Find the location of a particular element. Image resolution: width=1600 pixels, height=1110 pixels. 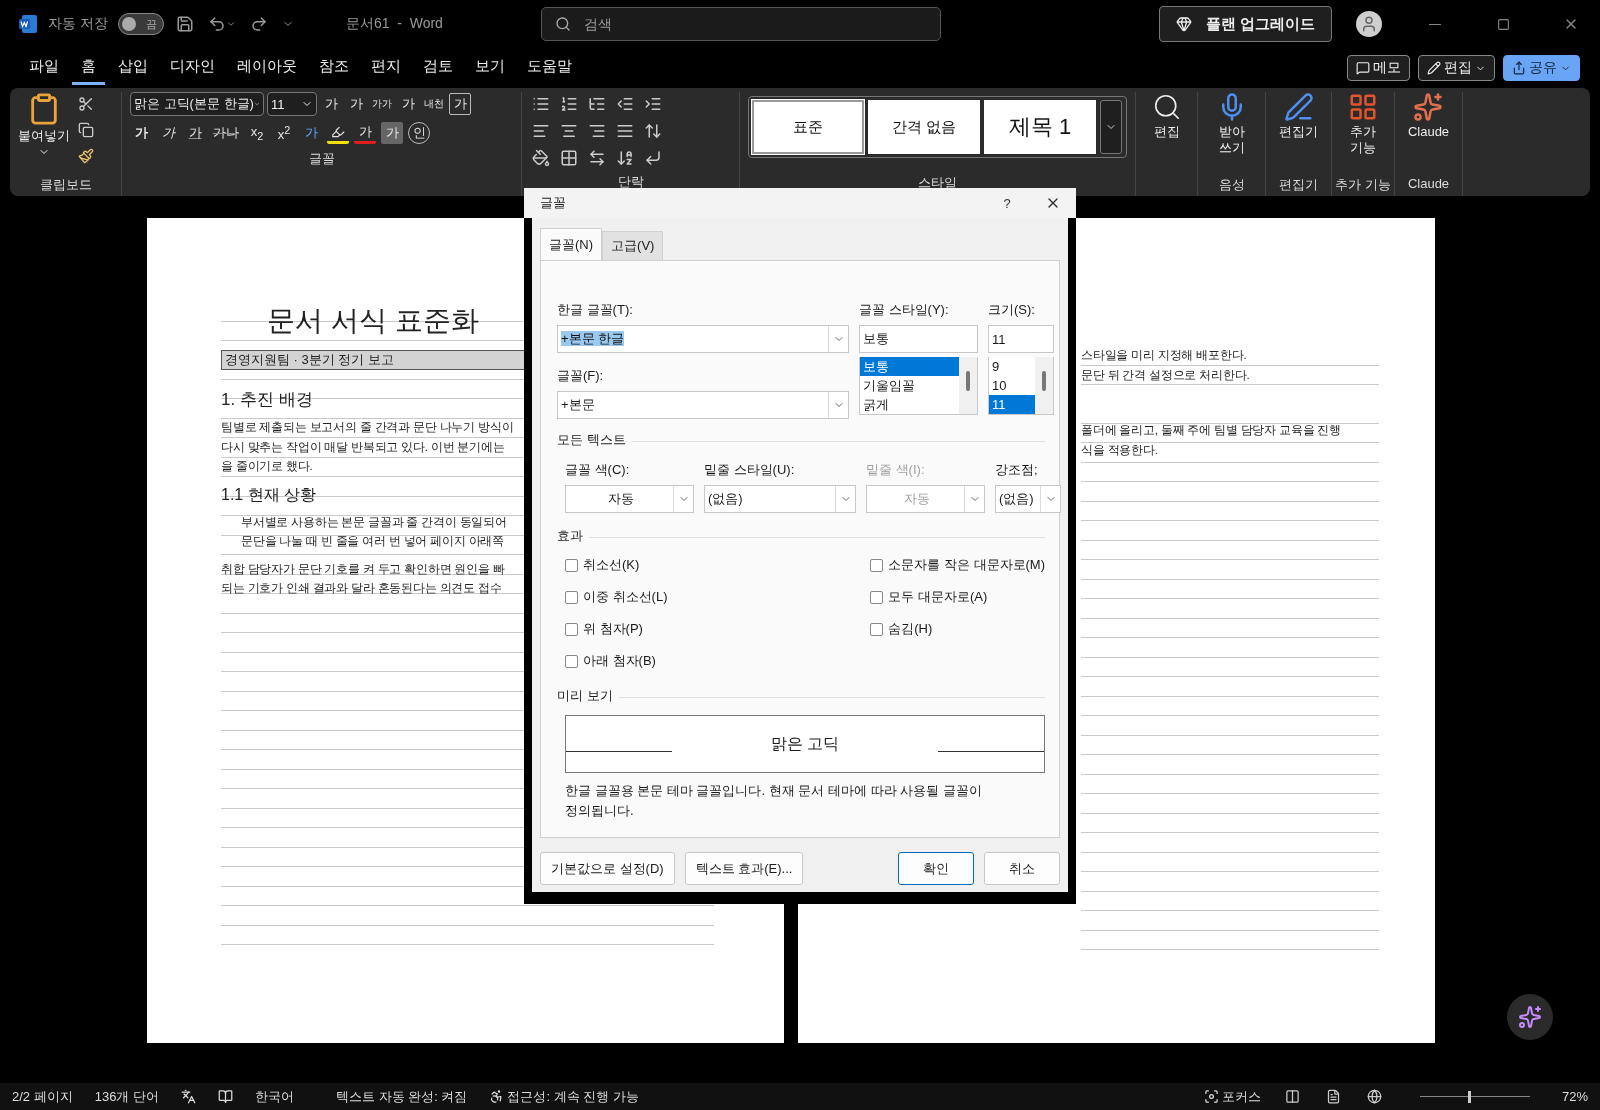

font-field: +본문 is located at coordinates (703, 405).